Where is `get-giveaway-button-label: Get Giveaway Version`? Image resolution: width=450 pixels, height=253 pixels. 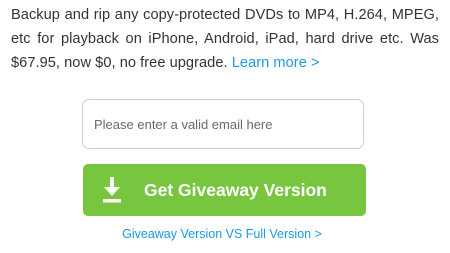 get-giveaway-button-label: Get Giveaway Version is located at coordinates (235, 190).